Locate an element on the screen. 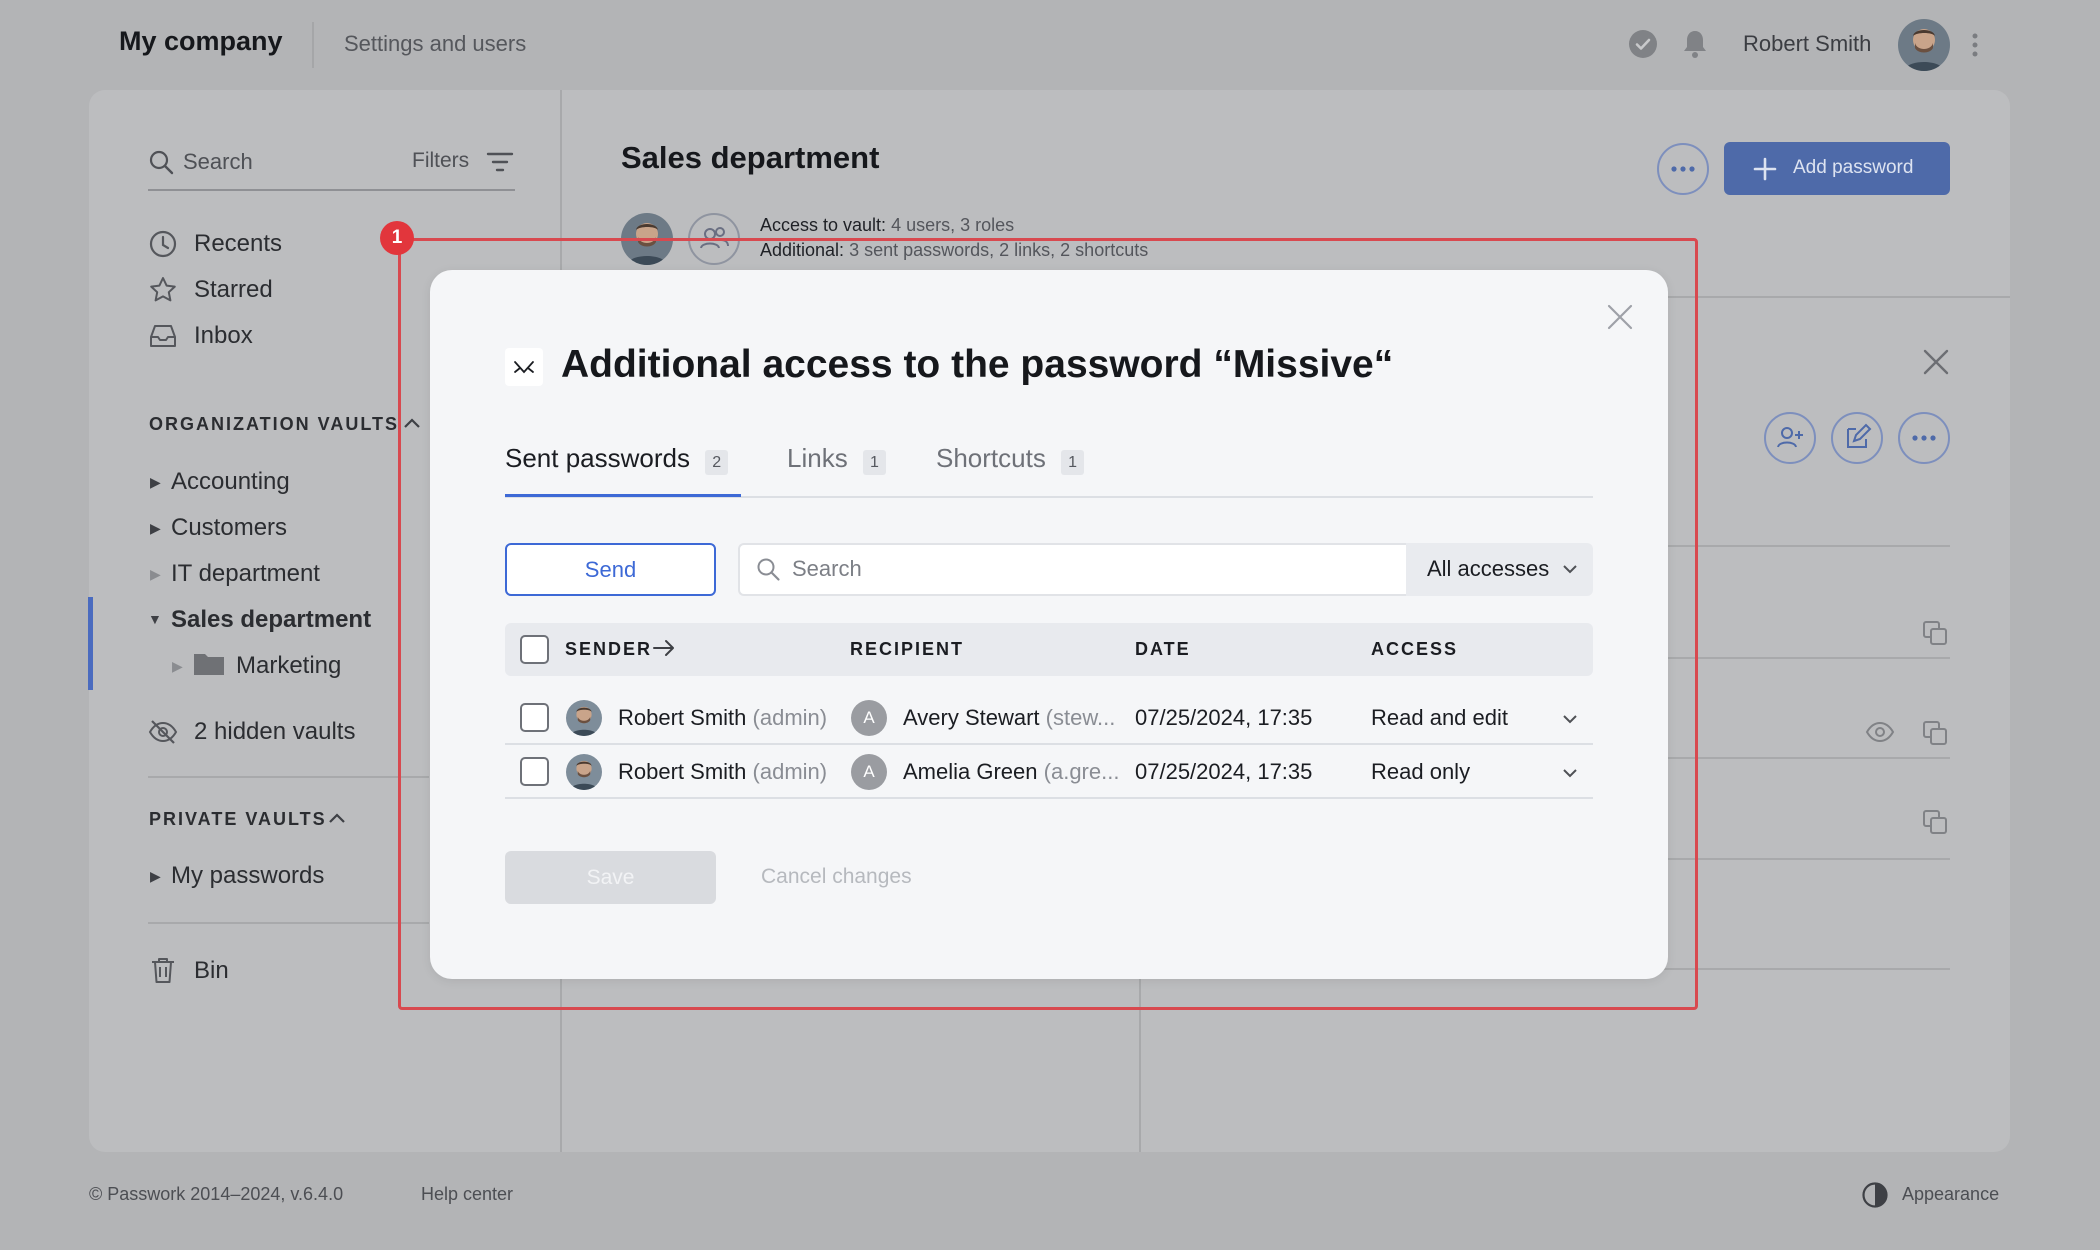 The width and height of the screenshot is (2100, 1250). row-divider is located at coordinates (1049, 798).